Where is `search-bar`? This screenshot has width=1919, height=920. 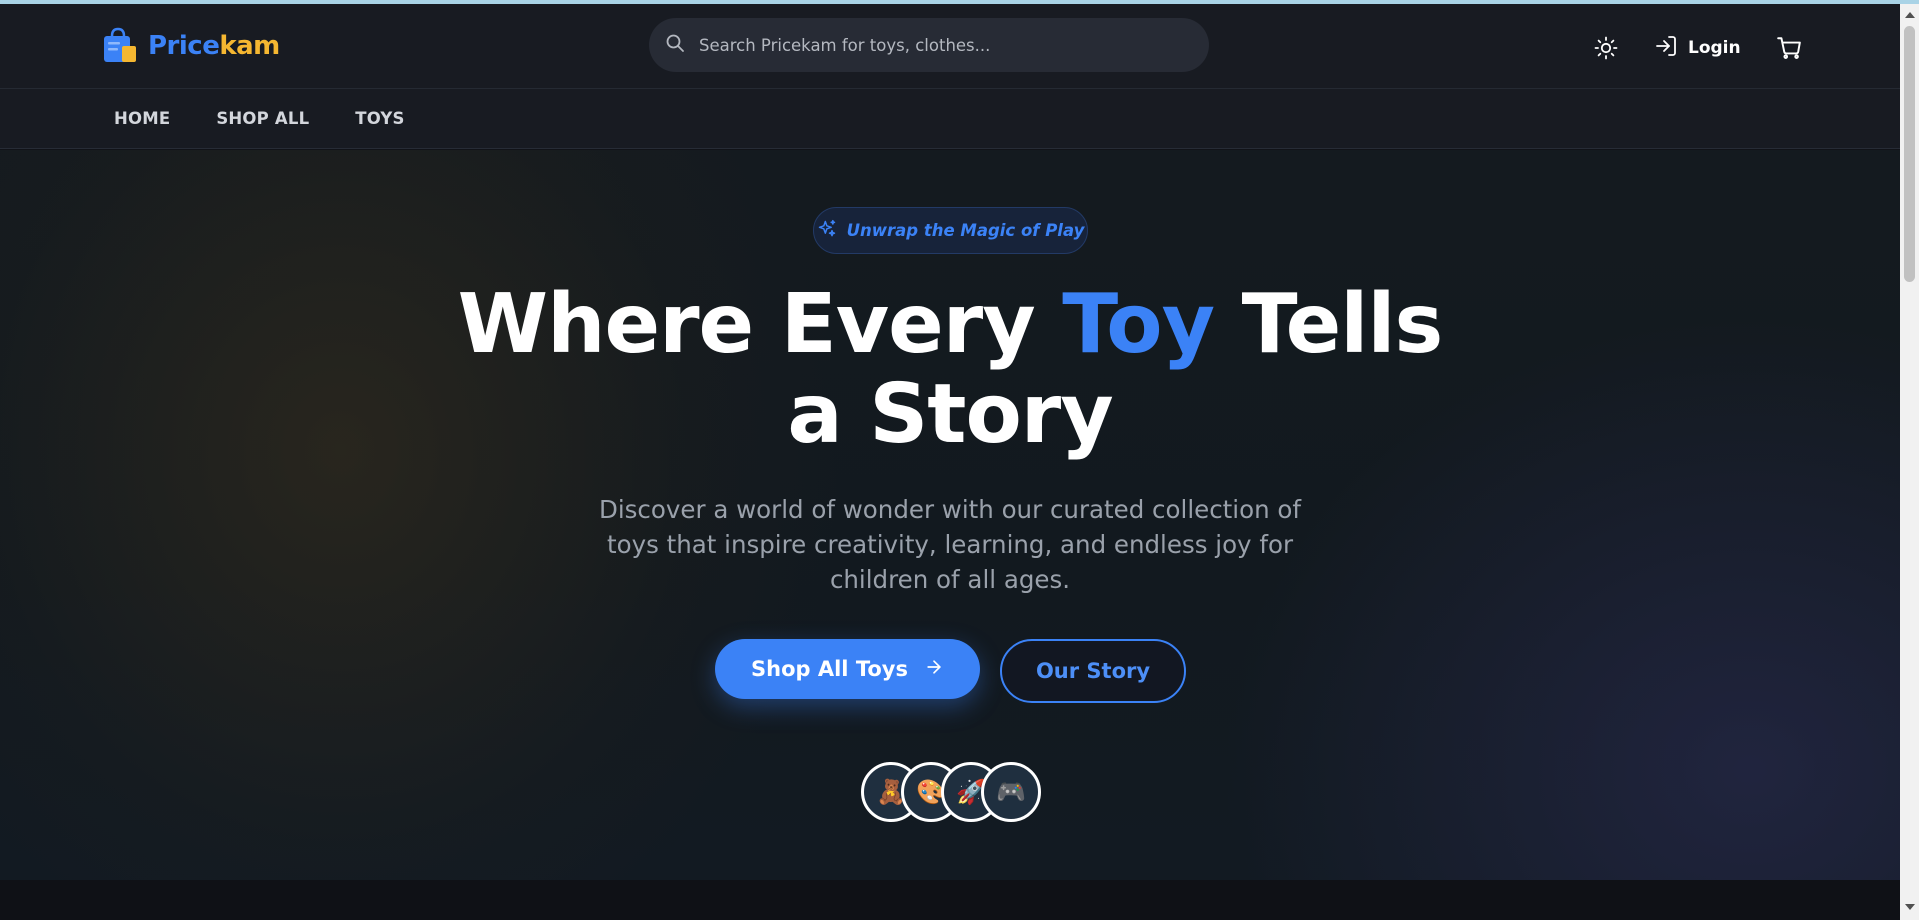 search-bar is located at coordinates (929, 45).